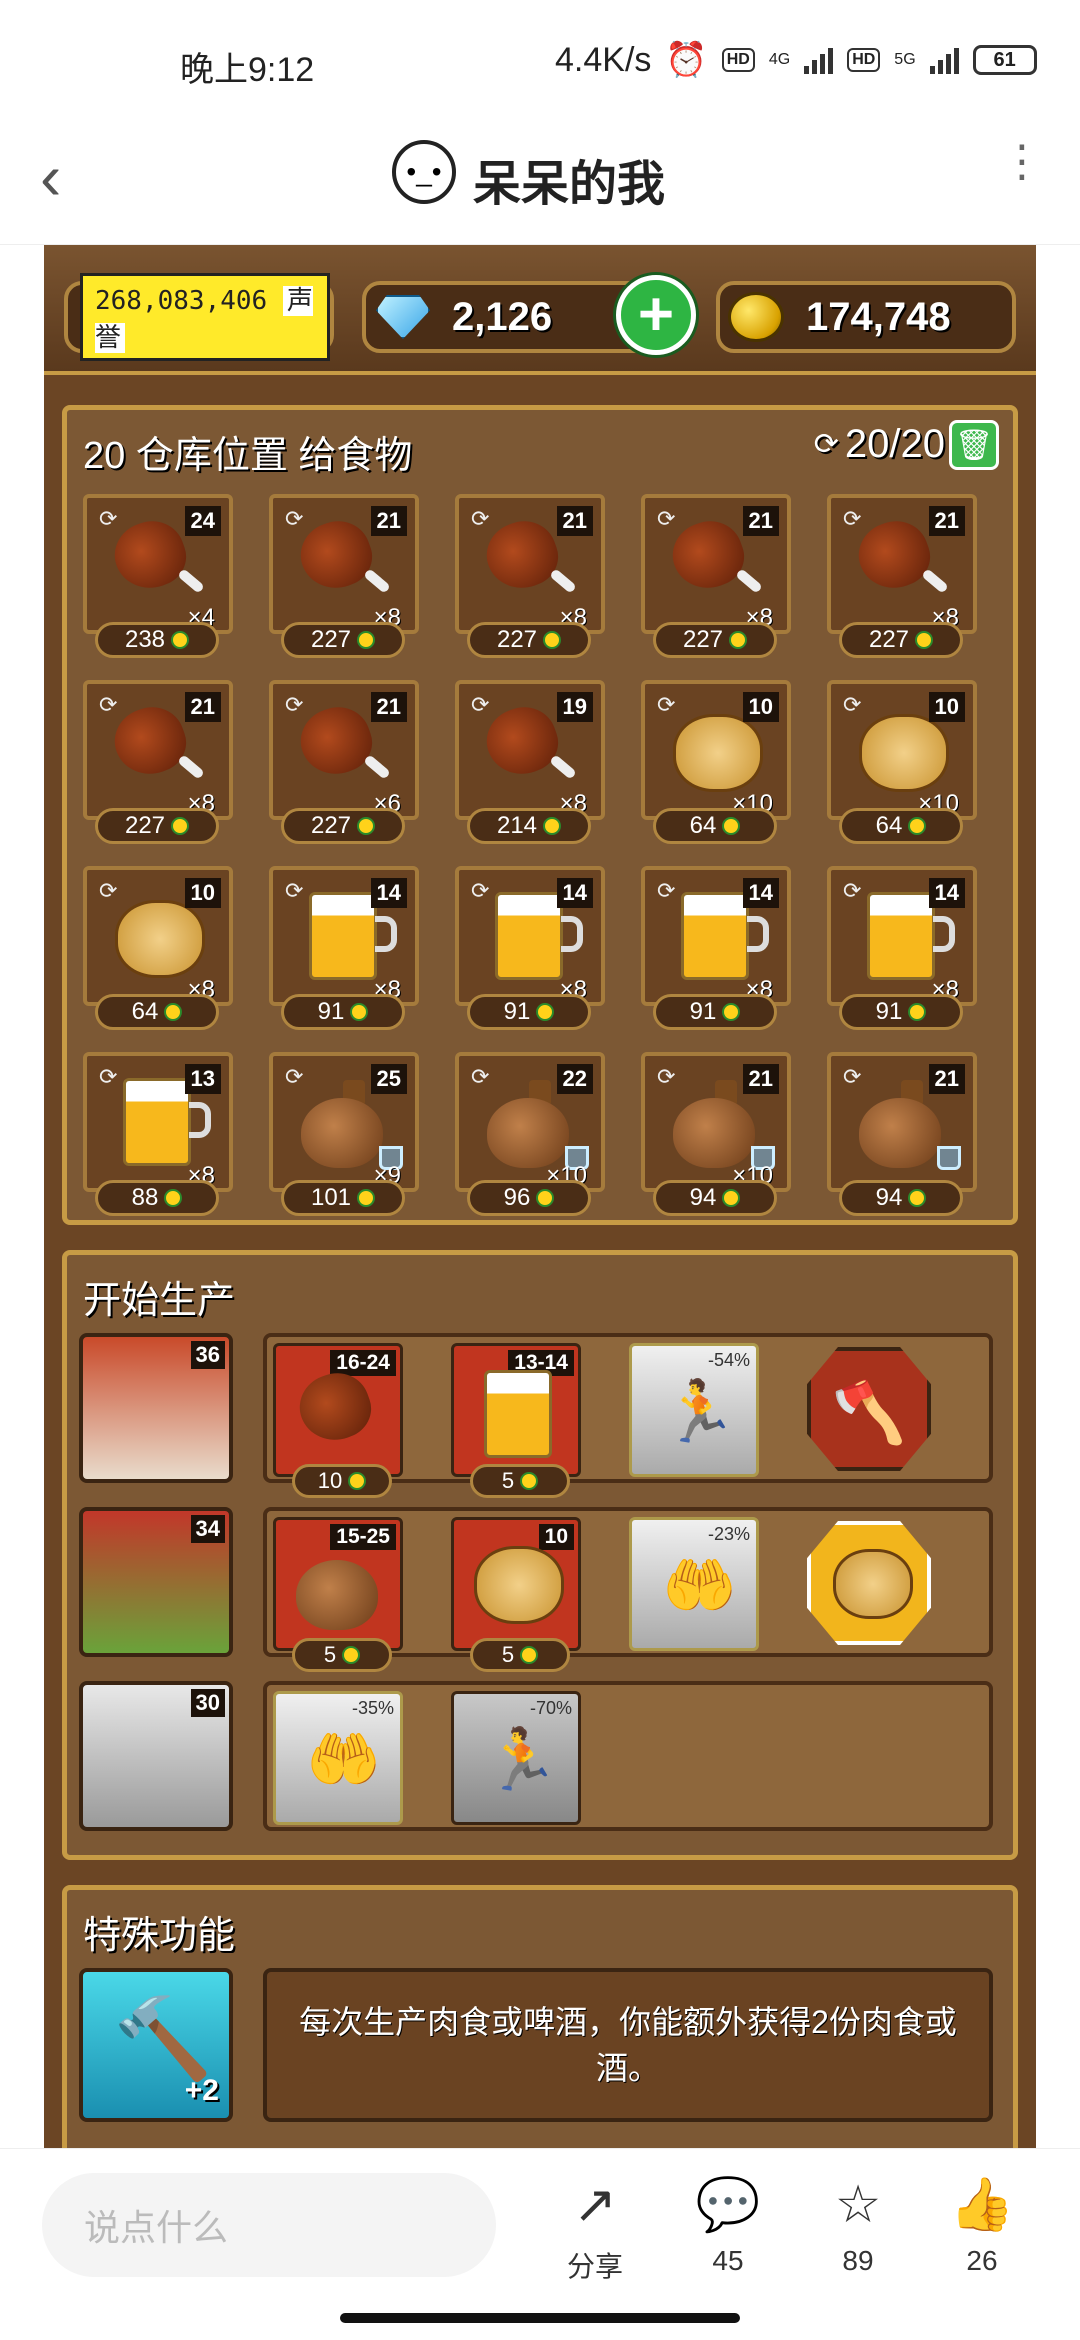 The image size is (1080, 2340). What do you see at coordinates (858, 2205) in the screenshot?
I see `star-icon: ☆` at bounding box center [858, 2205].